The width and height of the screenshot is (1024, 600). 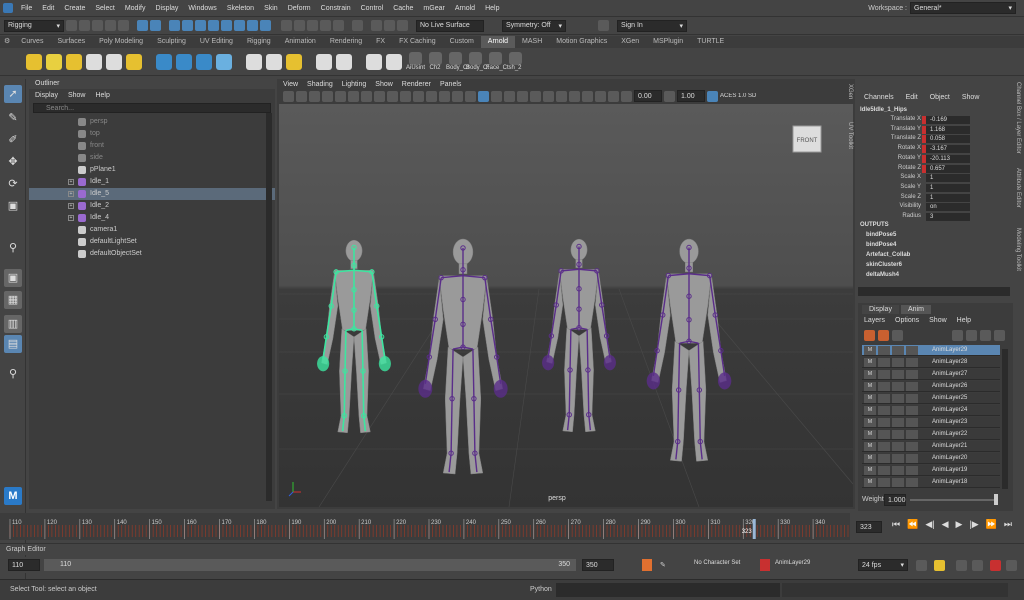 What do you see at coordinates (940, 97) in the screenshot?
I see `channel-menu-object: Object` at bounding box center [940, 97].